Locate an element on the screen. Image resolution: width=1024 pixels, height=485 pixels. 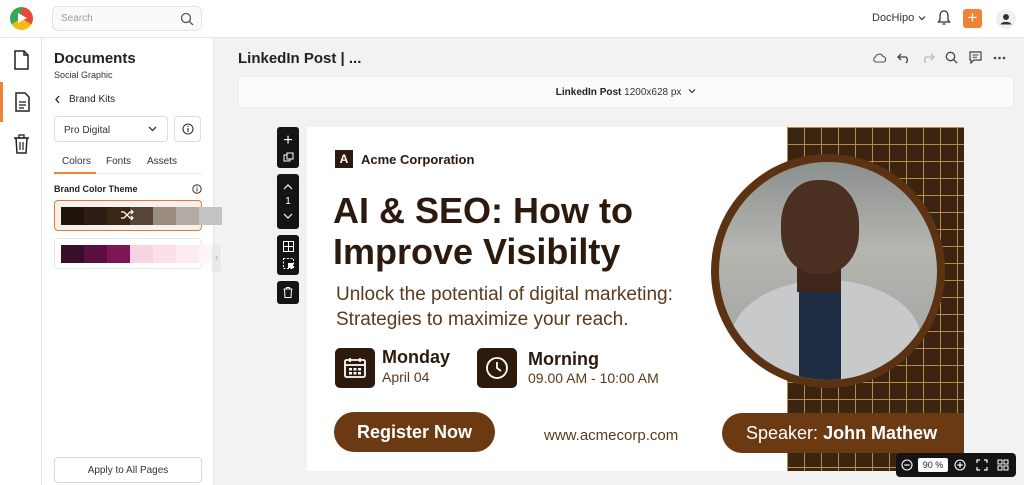
document-icon is located at coordinates (21, 60).